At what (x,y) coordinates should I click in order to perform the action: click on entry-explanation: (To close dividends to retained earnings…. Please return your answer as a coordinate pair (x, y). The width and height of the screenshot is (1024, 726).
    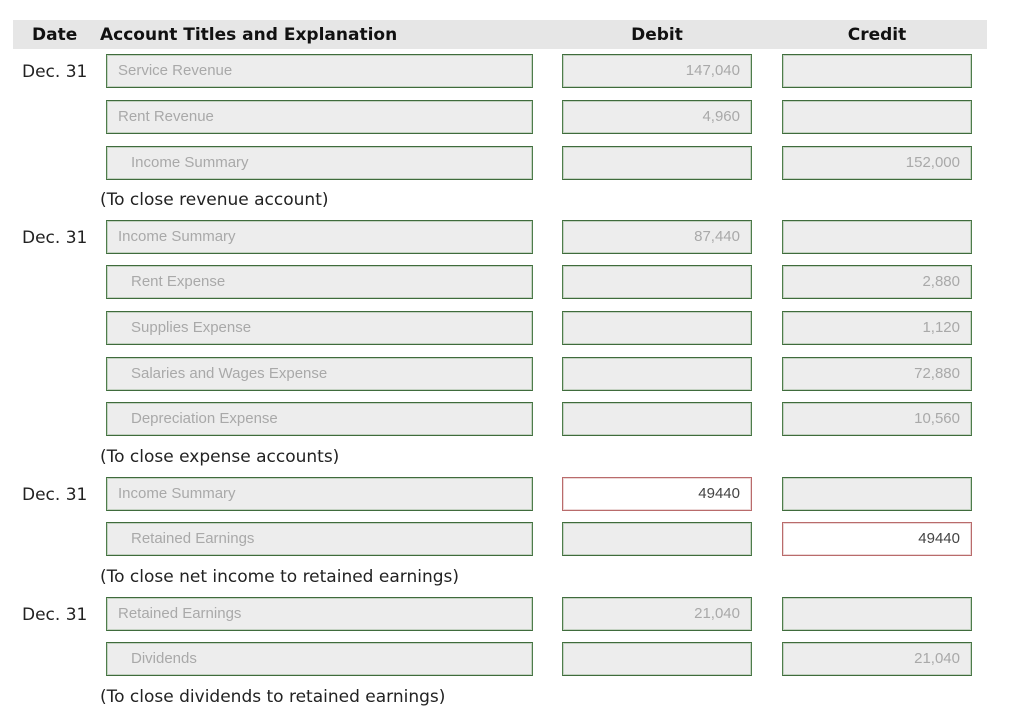
    Looking at the image, I should click on (273, 697).